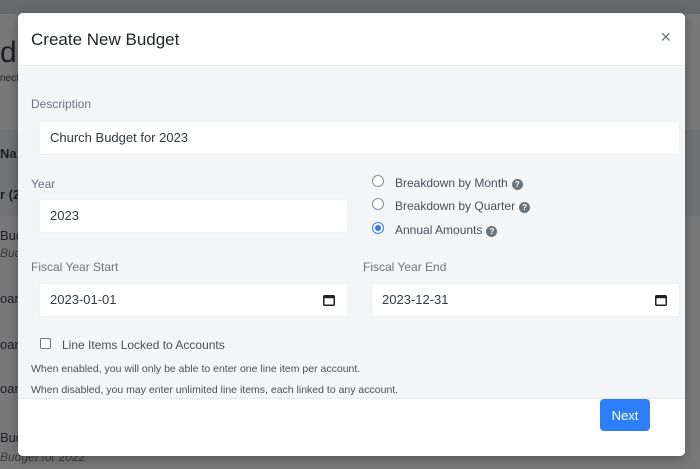 This screenshot has width=700, height=469. I want to click on modal-title: Create New Budget, so click(105, 39).